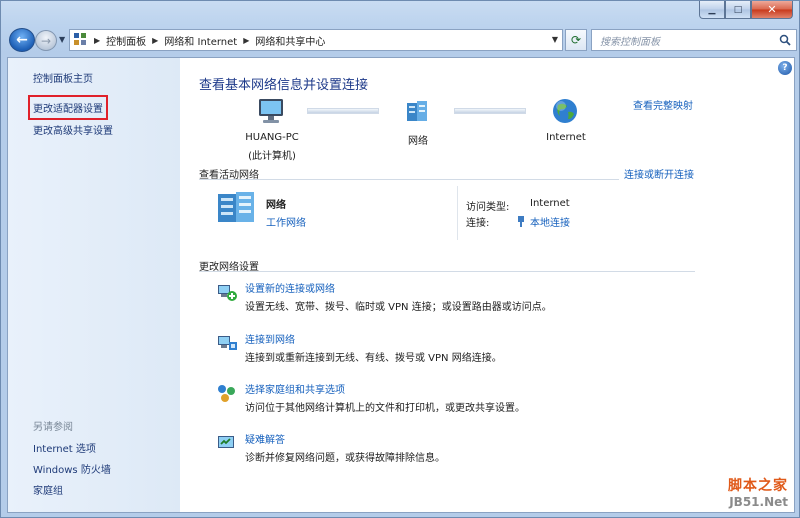  Describe the element at coordinates (62, 39) in the screenshot. I see `recent-pages-dropdown: ▼` at that location.